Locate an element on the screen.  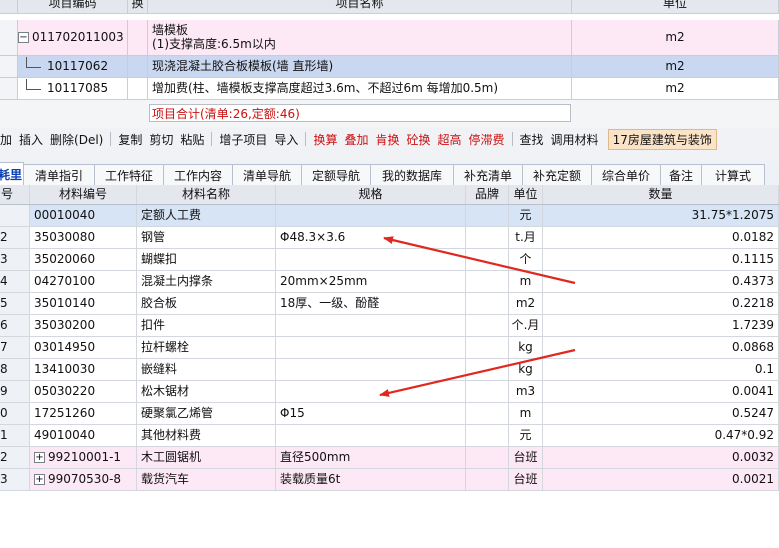
arrow-to-pine-lumber-spec is located at coordinates (477, 372).